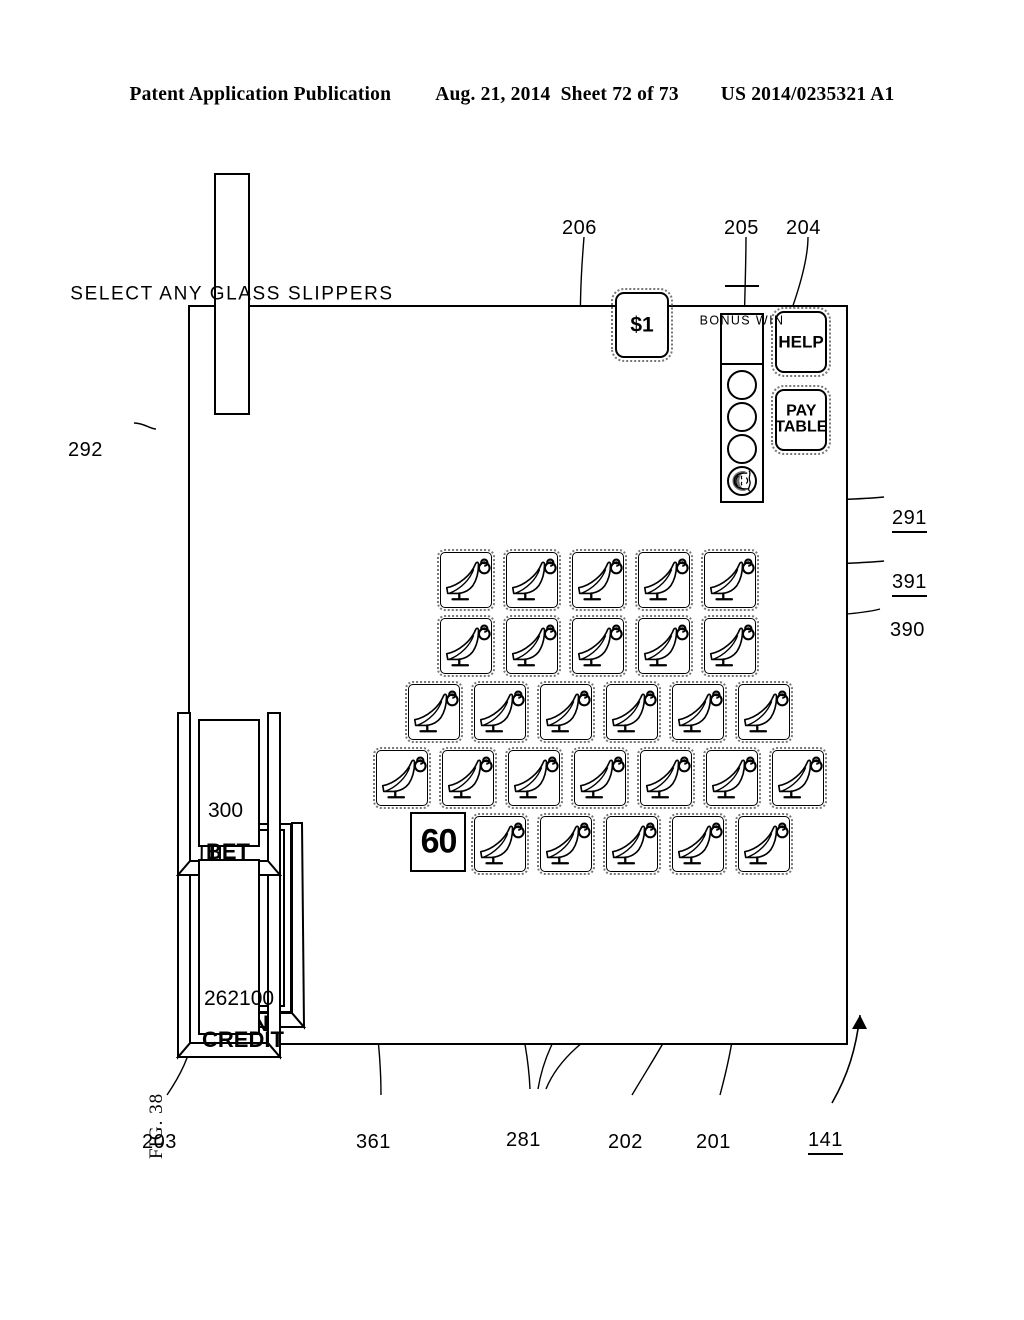 This screenshot has width=1024, height=1320. I want to click on denomination-button: $1, so click(642, 325).